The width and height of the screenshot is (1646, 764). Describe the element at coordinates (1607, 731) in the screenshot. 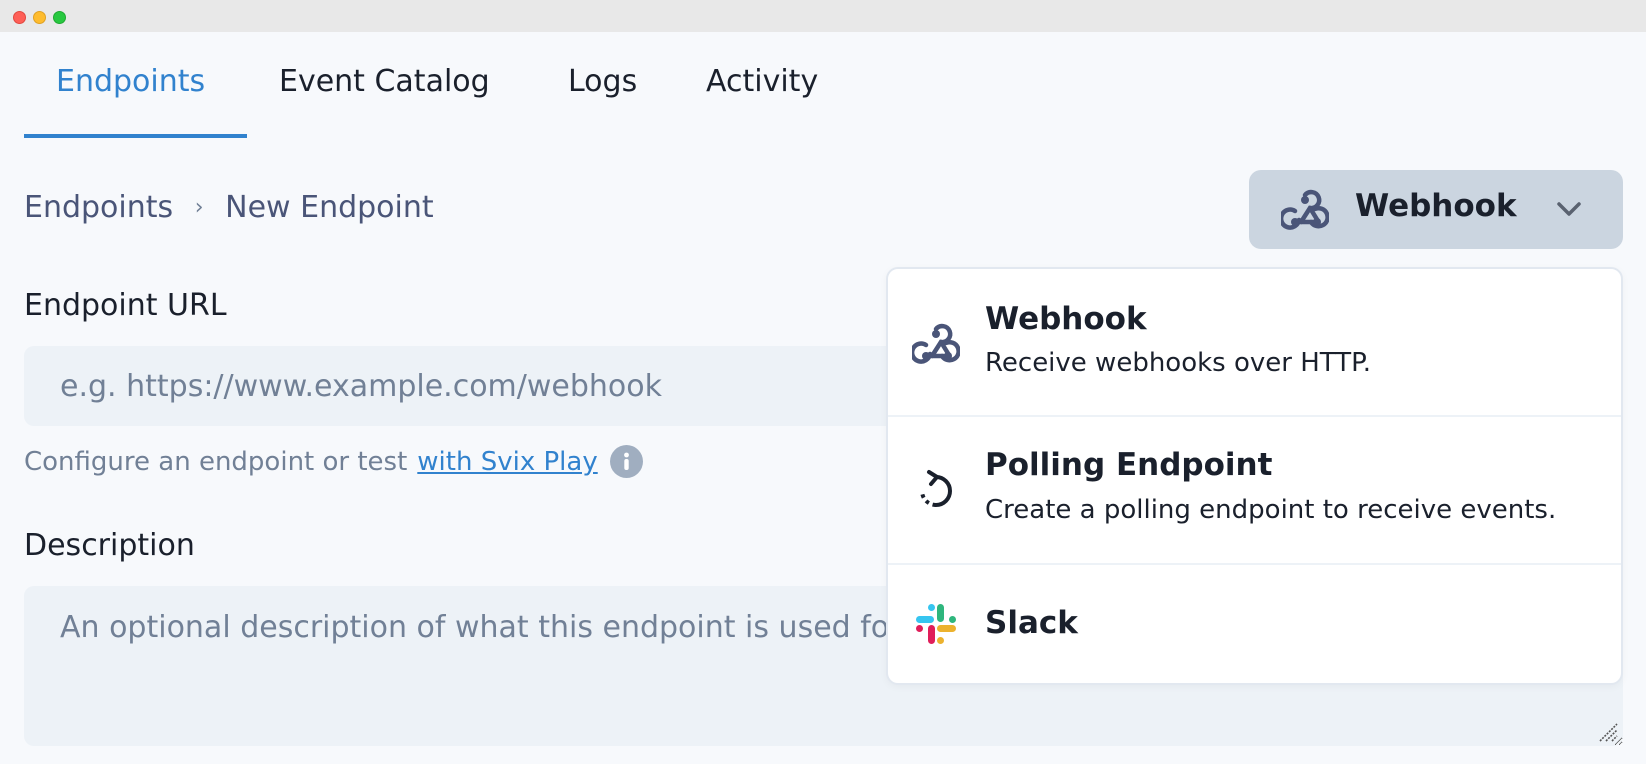

I see `resize-handle-icon` at that location.